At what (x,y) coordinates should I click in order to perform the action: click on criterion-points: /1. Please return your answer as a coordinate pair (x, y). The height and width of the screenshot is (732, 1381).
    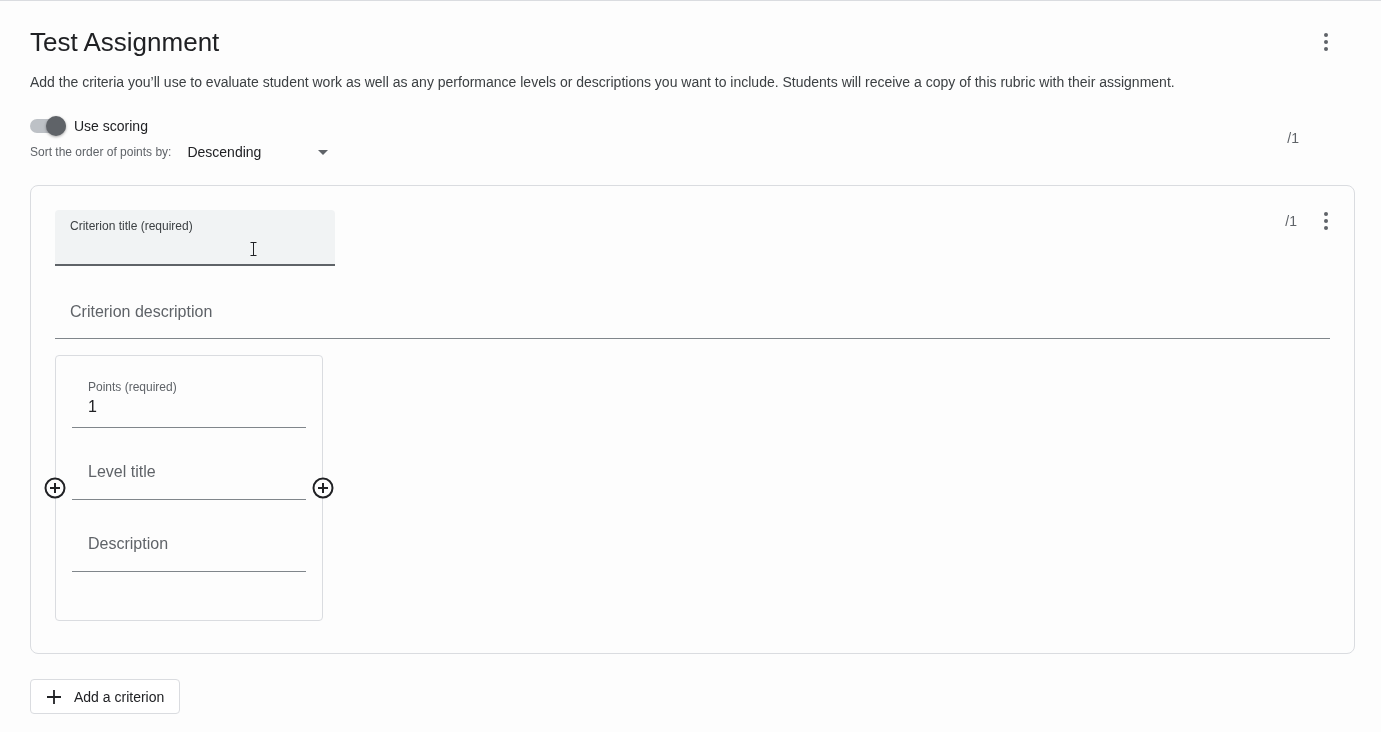
    Looking at the image, I should click on (1291, 221).